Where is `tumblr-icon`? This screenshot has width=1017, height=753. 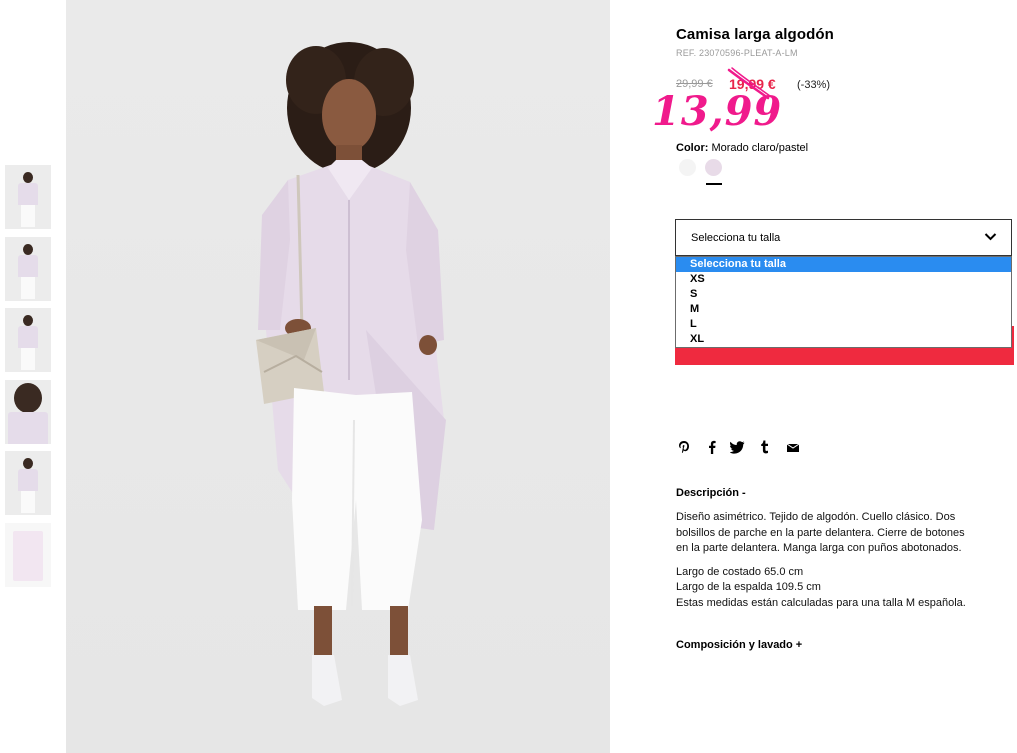
tumblr-icon is located at coordinates (764, 447).